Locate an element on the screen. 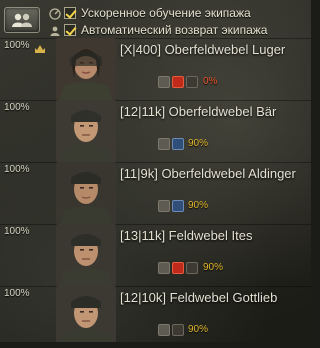 The height and width of the screenshot is (348, 320). auto-return-checkbox is located at coordinates (70, 30).